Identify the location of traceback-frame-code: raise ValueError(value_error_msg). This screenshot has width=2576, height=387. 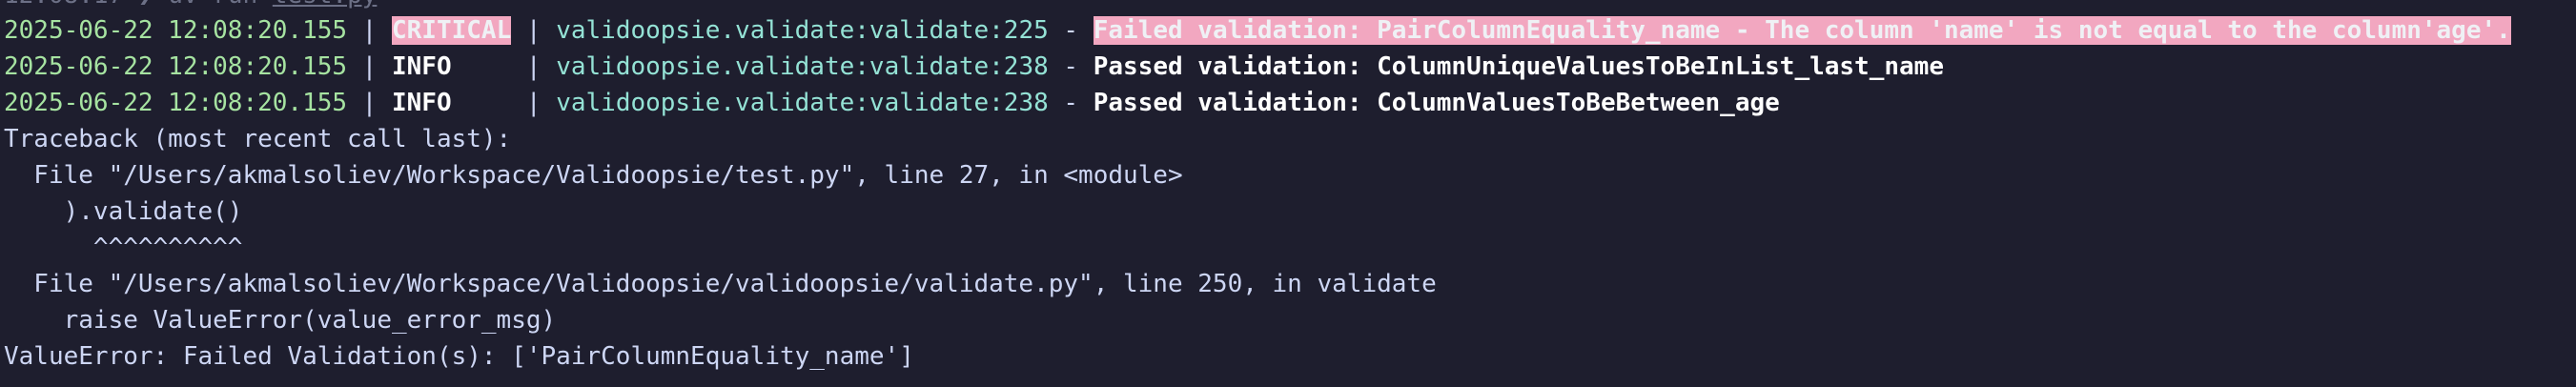
(280, 320).